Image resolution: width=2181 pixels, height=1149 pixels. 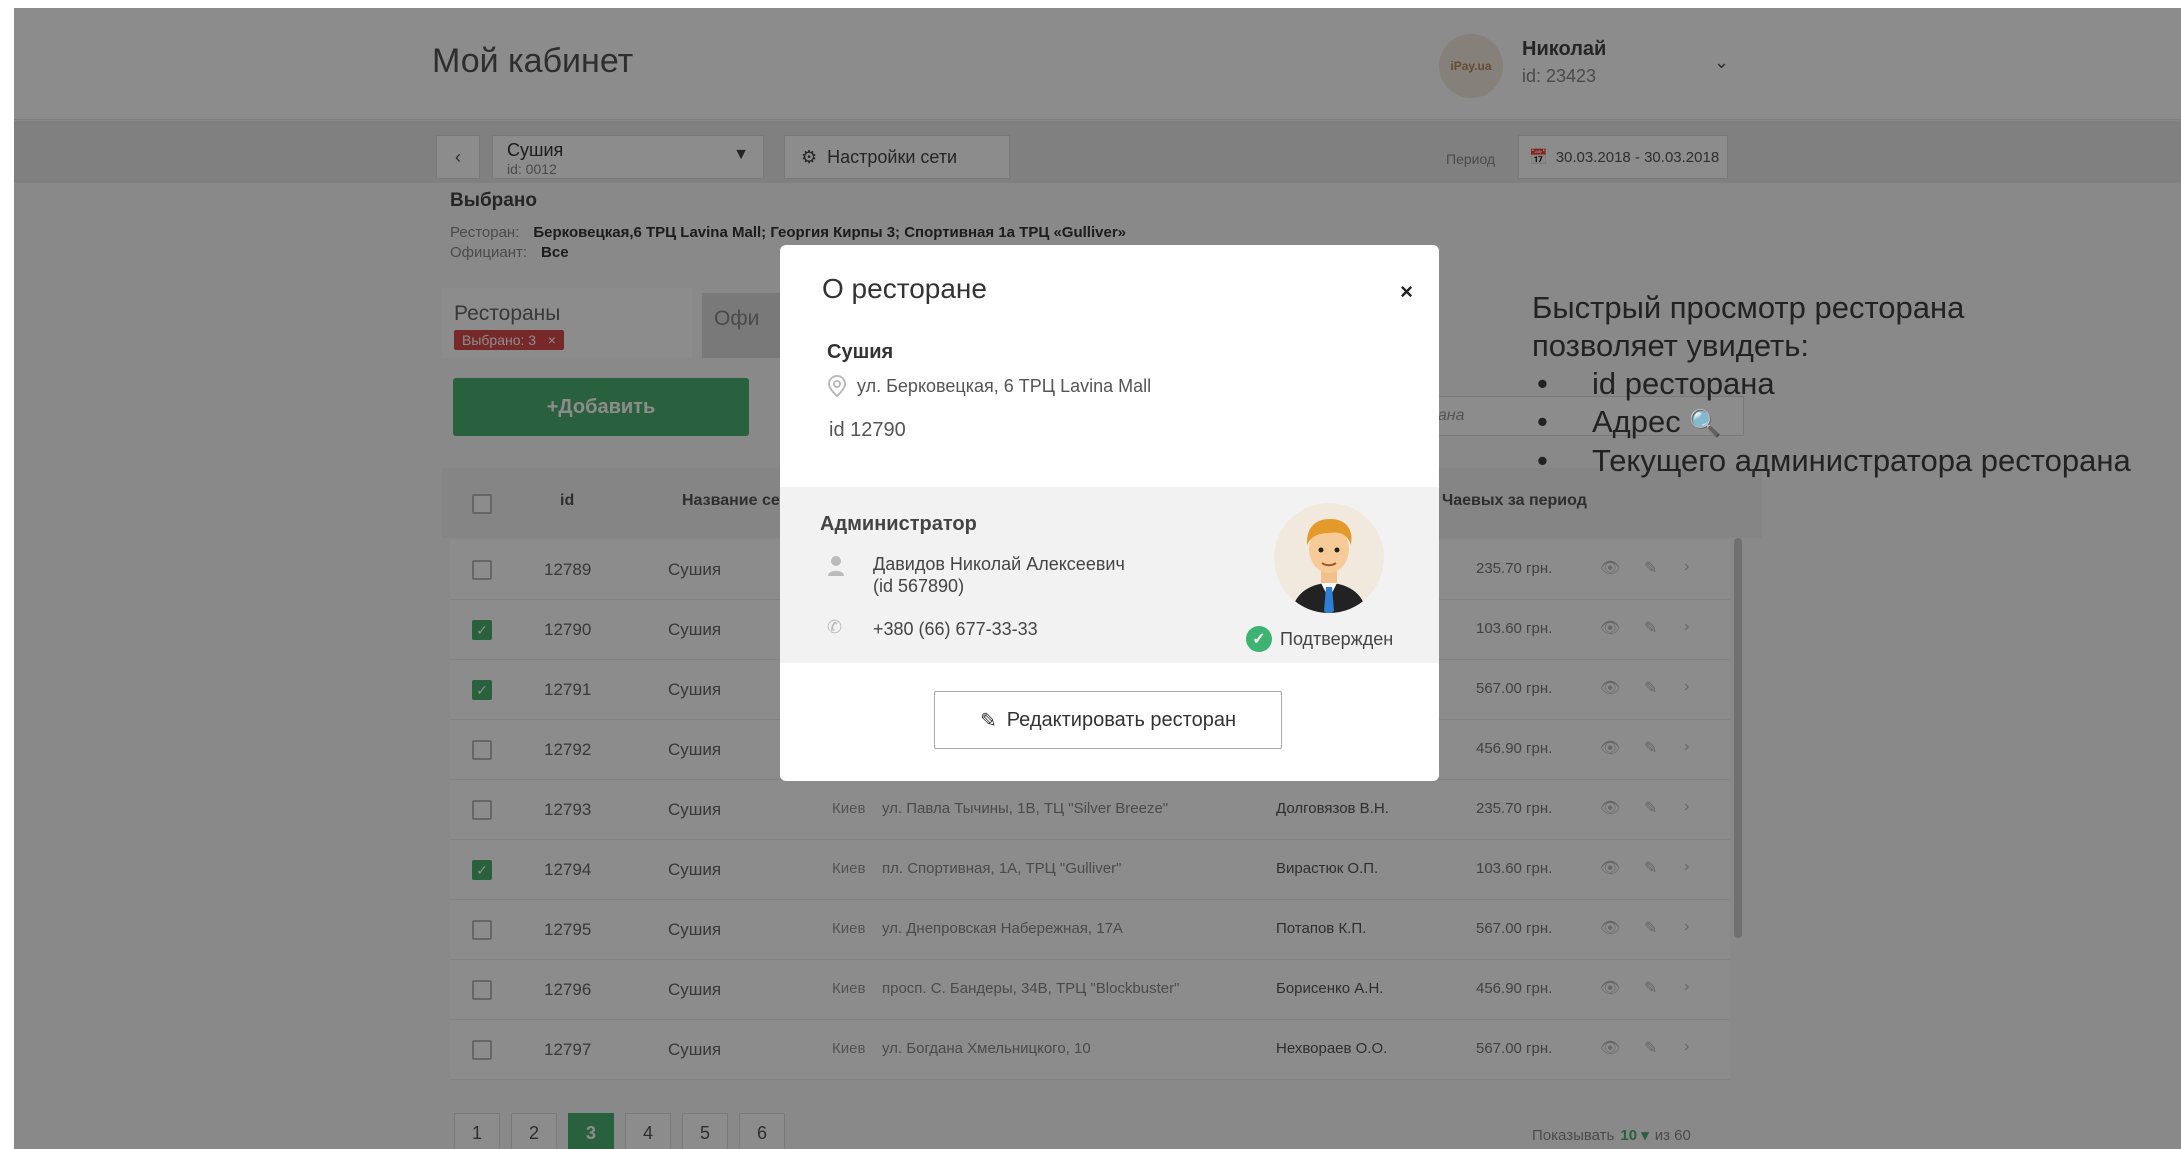 I want to click on admin-id: (id 567890), so click(x=919, y=586).